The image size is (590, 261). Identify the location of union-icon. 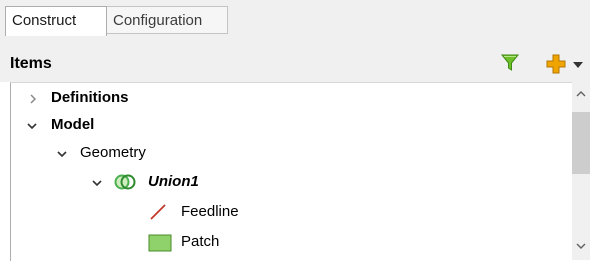
(125, 182).